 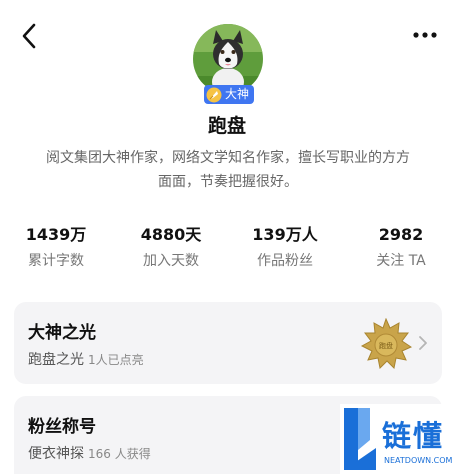 What do you see at coordinates (228, 182) in the screenshot?
I see `intro-line: 面面，节奏把握很好。` at bounding box center [228, 182].